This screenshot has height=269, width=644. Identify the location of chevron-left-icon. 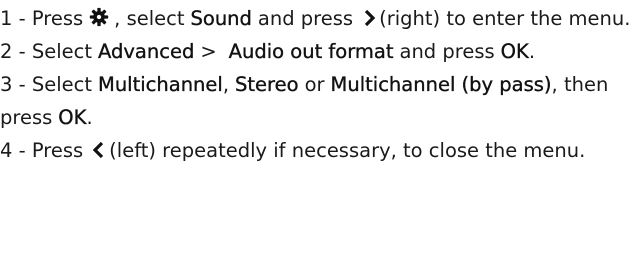
(98, 150).